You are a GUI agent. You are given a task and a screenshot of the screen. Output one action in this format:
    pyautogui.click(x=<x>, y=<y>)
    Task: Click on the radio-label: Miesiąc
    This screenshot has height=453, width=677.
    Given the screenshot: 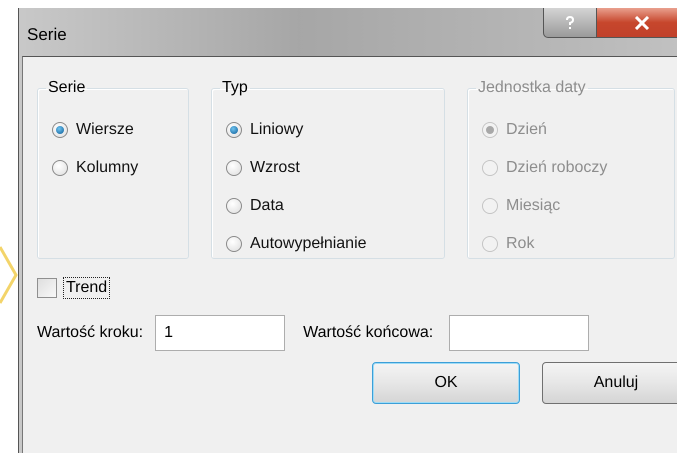 What is the action you would take?
    pyautogui.click(x=533, y=206)
    